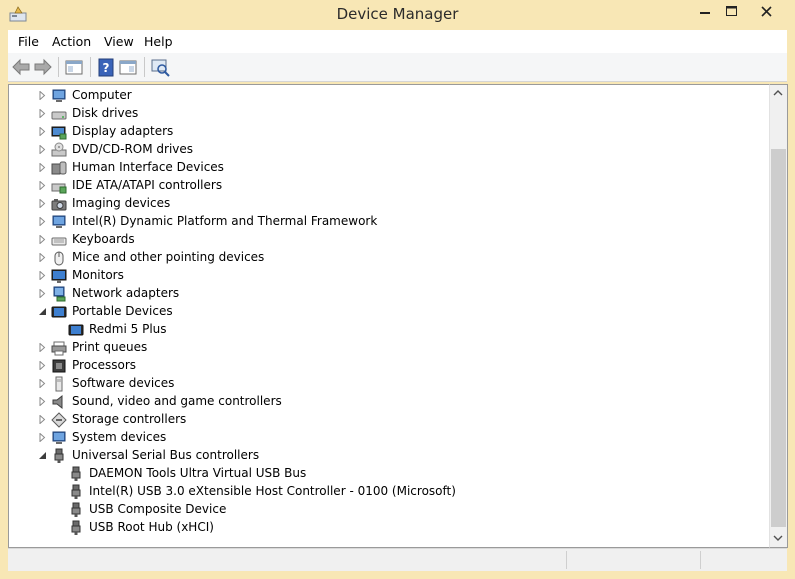  Describe the element at coordinates (151, 527) in the screenshot. I see `tree-item-label: USB Root Hub (xHCI)` at that location.